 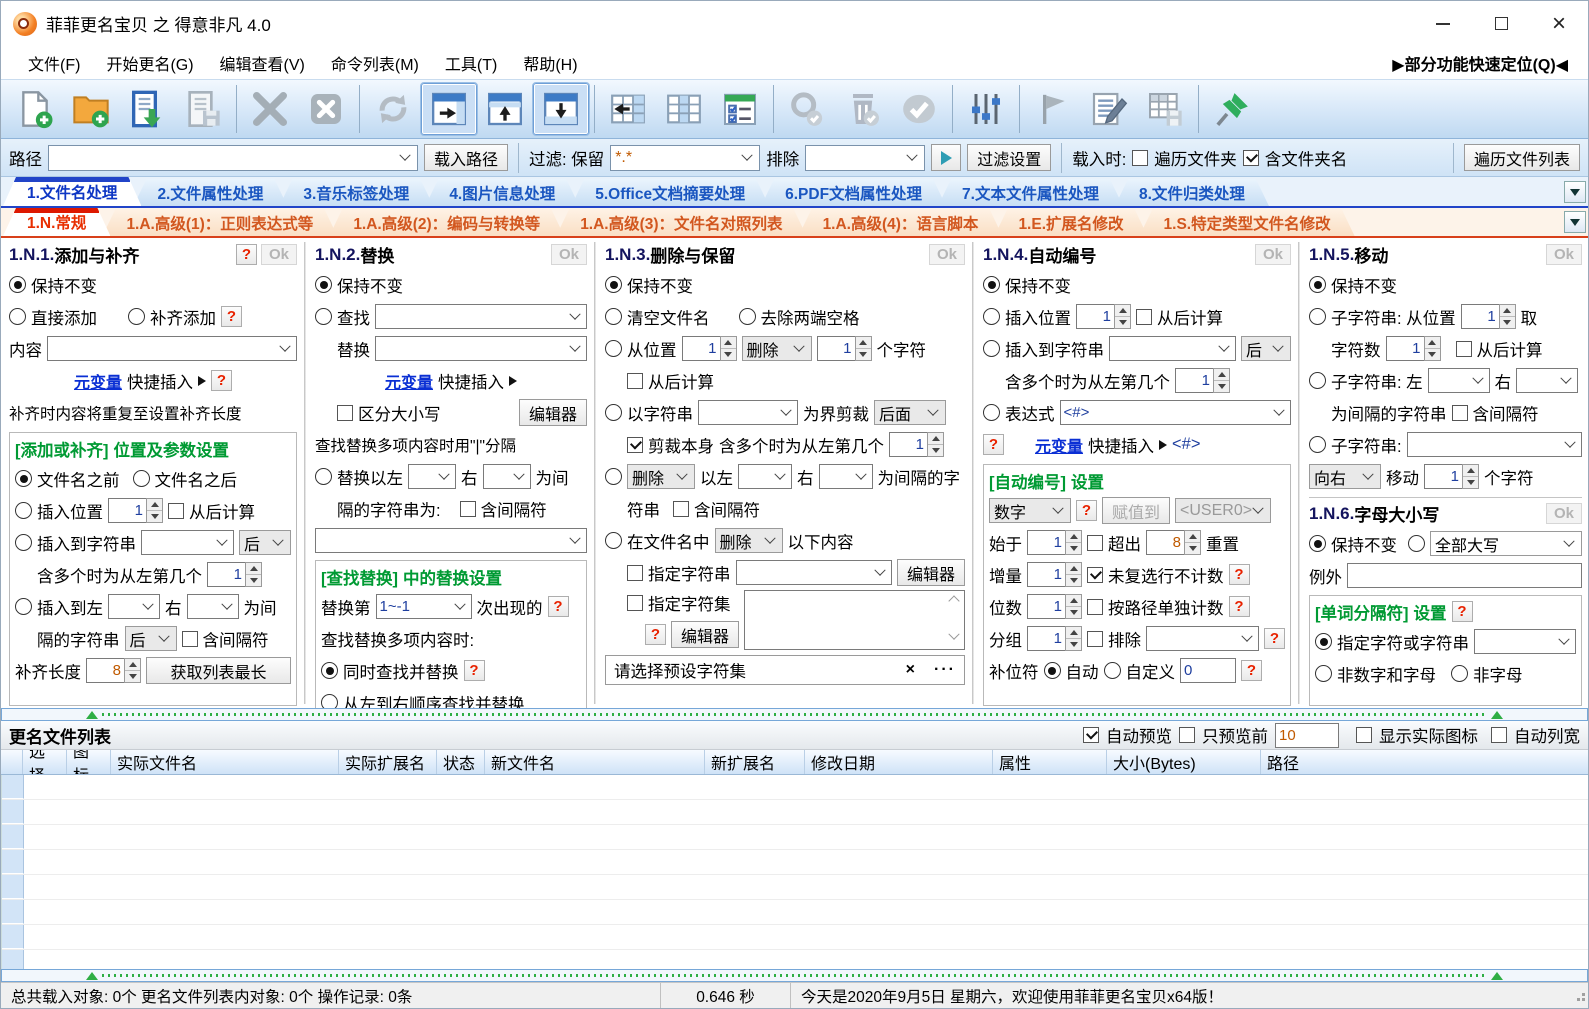 What do you see at coordinates (684, 109) in the screenshot?
I see `columns-middle-icon` at bounding box center [684, 109].